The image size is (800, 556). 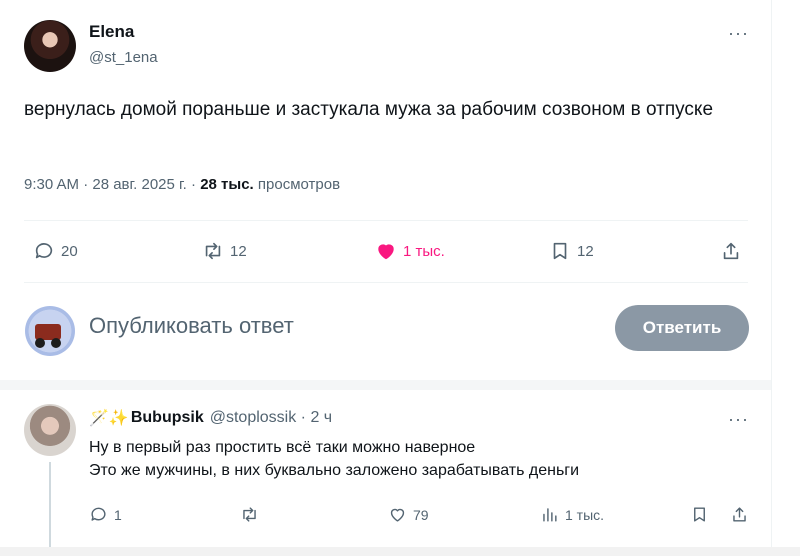 I want to click on views-label: просмотров, so click(x=299, y=184).